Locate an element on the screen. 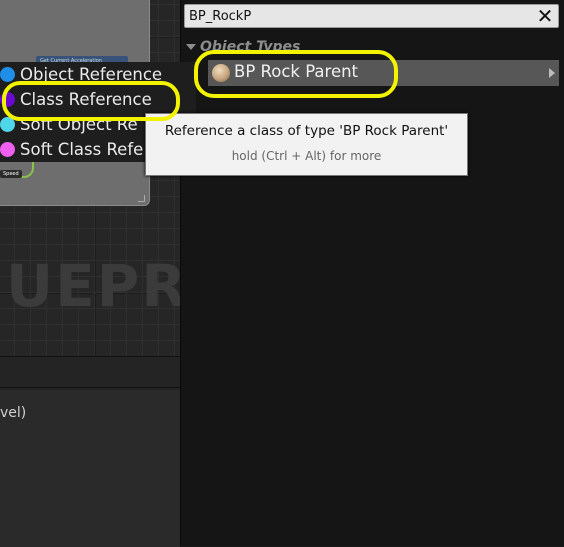  resize-handle-icon is located at coordinates (141, 198).